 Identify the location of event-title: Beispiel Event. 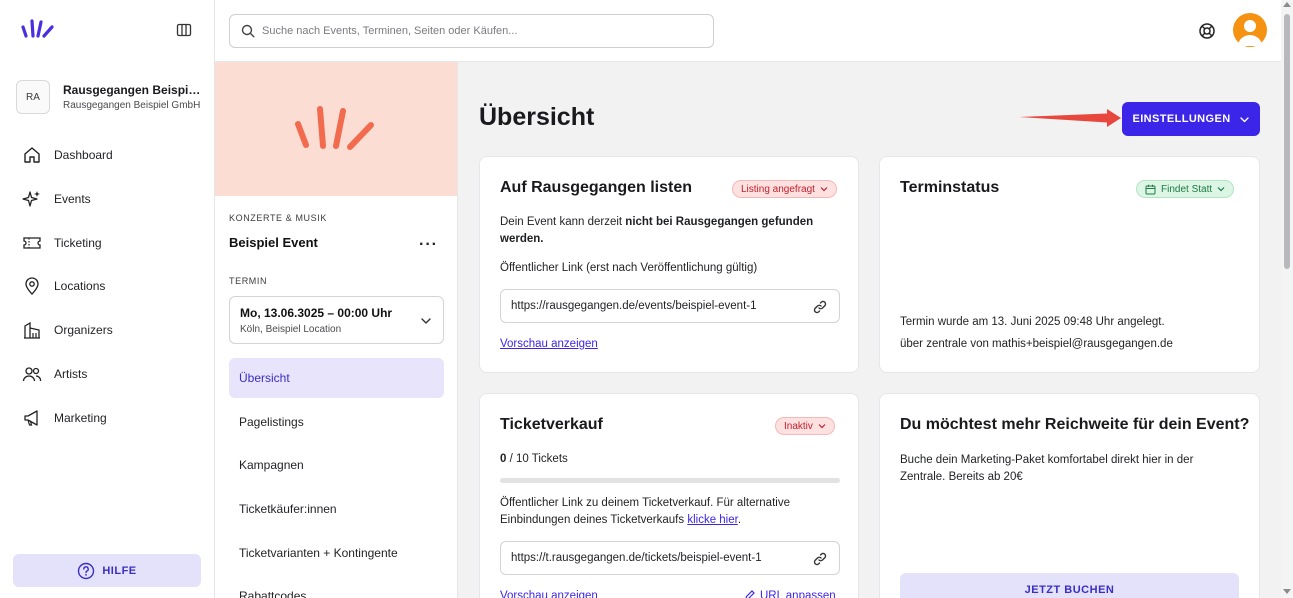
(273, 242).